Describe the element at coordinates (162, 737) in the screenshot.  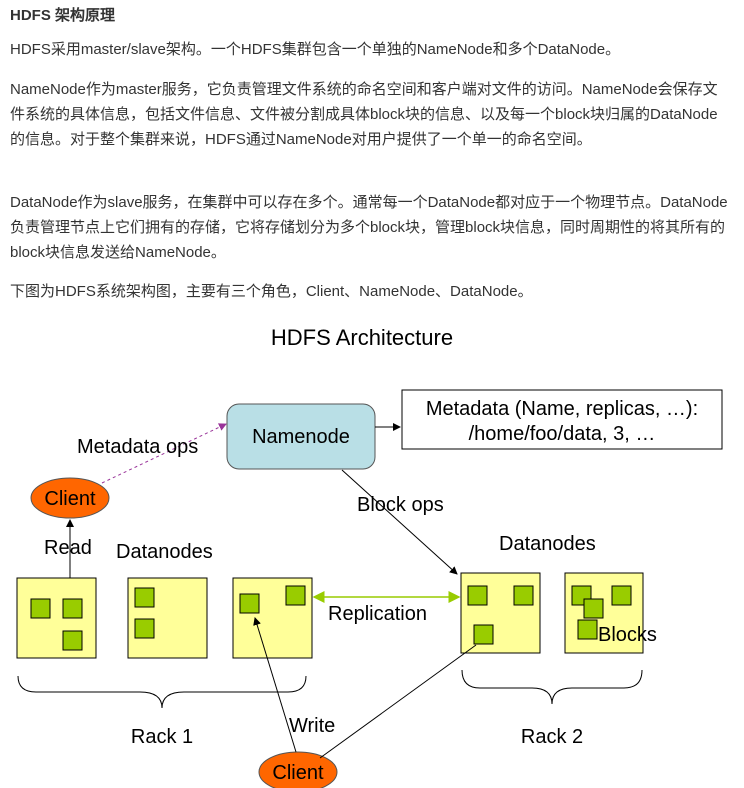
I see `rack1-label: Rack 1` at that location.